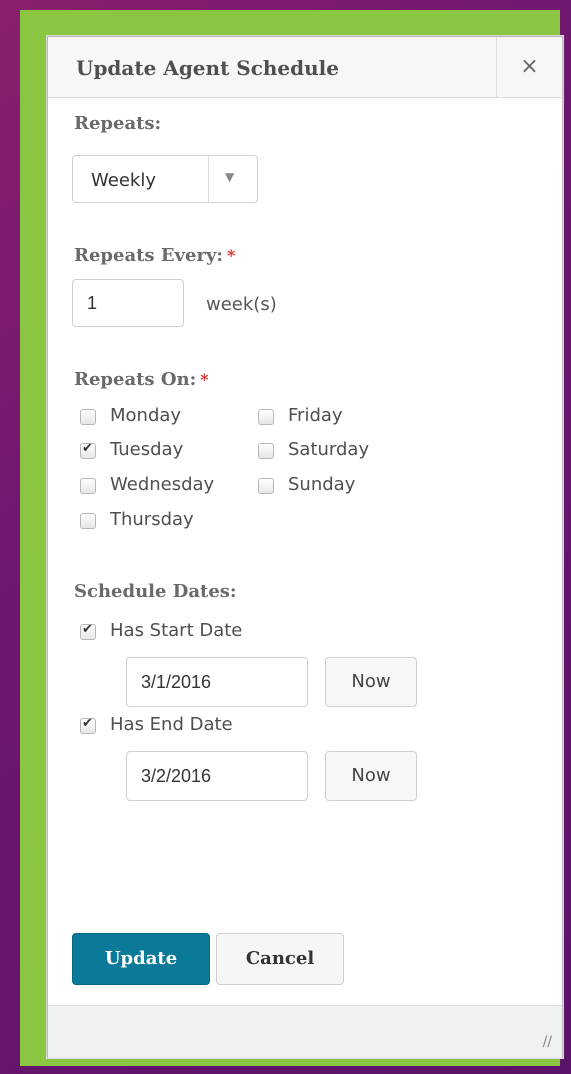  Describe the element at coordinates (165, 179) in the screenshot. I see `repeats-select: Weekly ▼` at that location.